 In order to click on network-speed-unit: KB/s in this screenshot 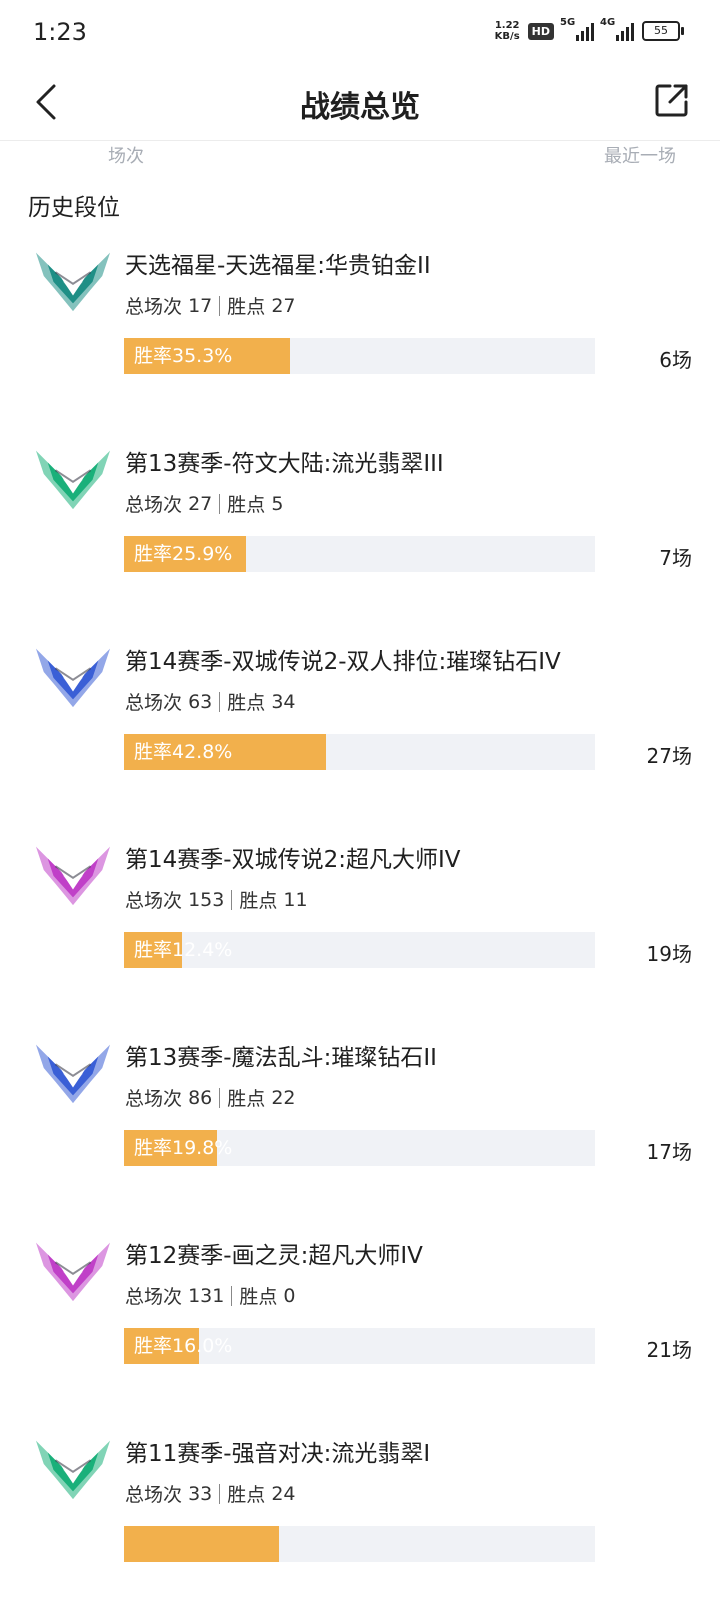, I will do `click(507, 36)`.